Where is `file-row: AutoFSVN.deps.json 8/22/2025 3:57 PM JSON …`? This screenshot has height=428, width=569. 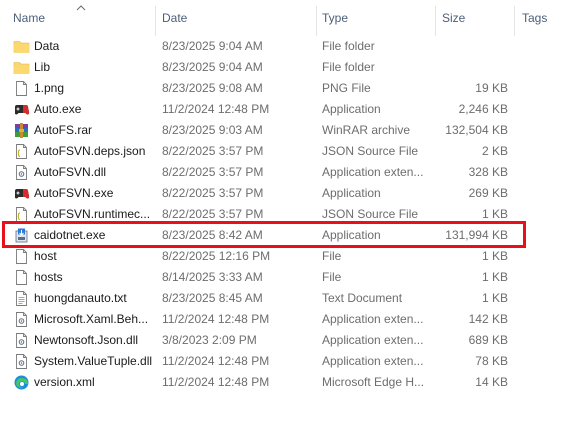 file-row: AutoFSVN.deps.json 8/22/2025 3:57 PM JSON … is located at coordinates (284, 151).